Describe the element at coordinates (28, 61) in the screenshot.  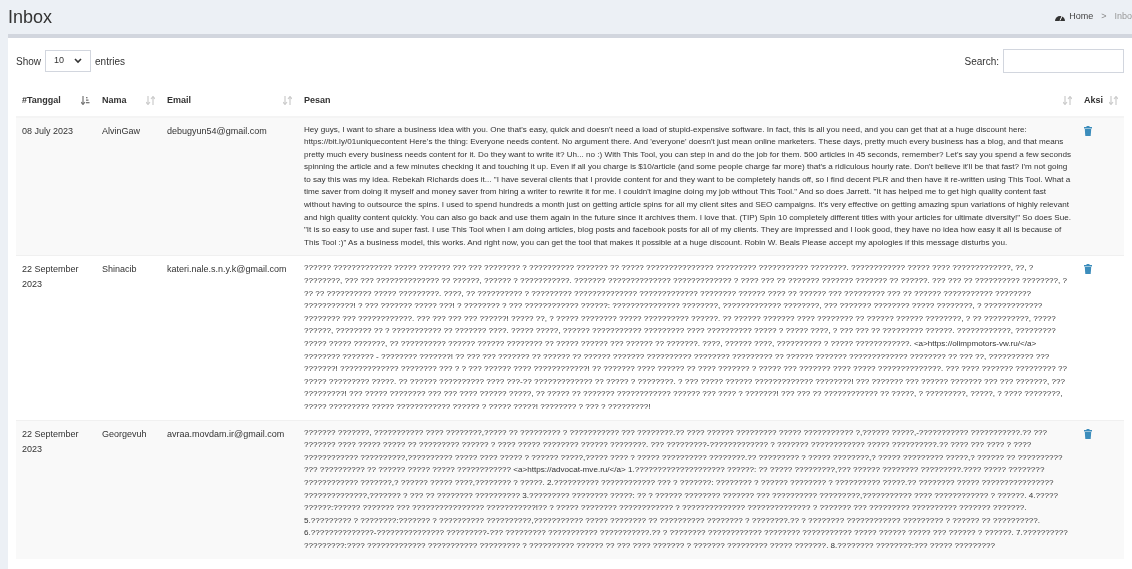
I see `show-label: Show` at that location.